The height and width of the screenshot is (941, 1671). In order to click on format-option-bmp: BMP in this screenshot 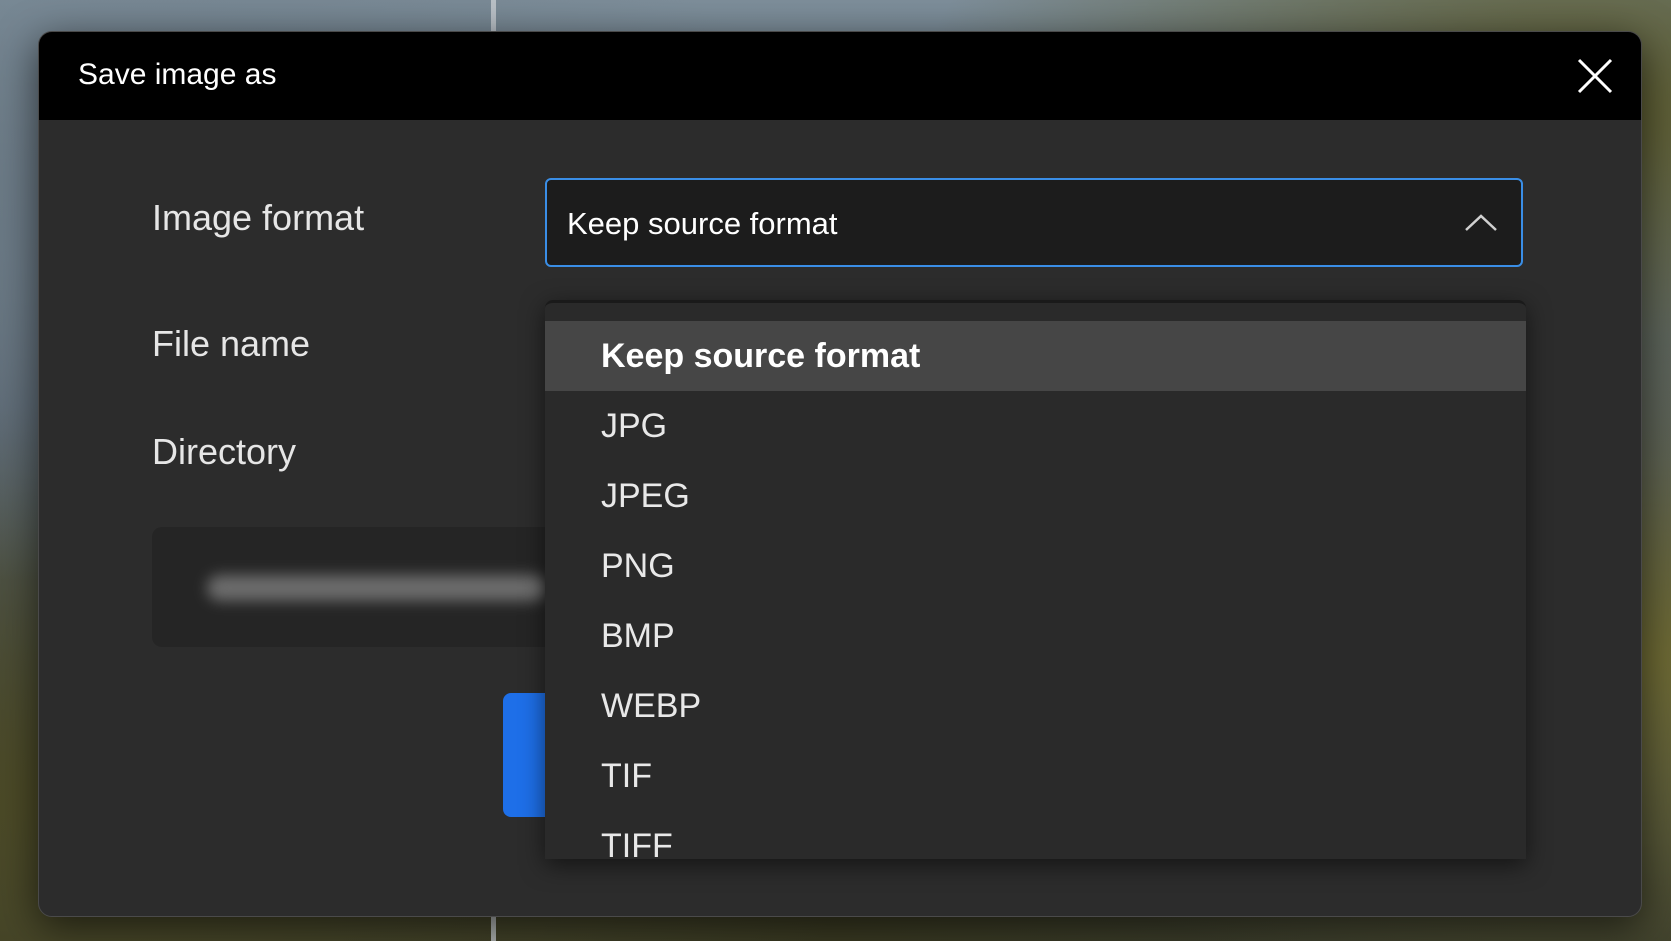, I will do `click(1035, 636)`.